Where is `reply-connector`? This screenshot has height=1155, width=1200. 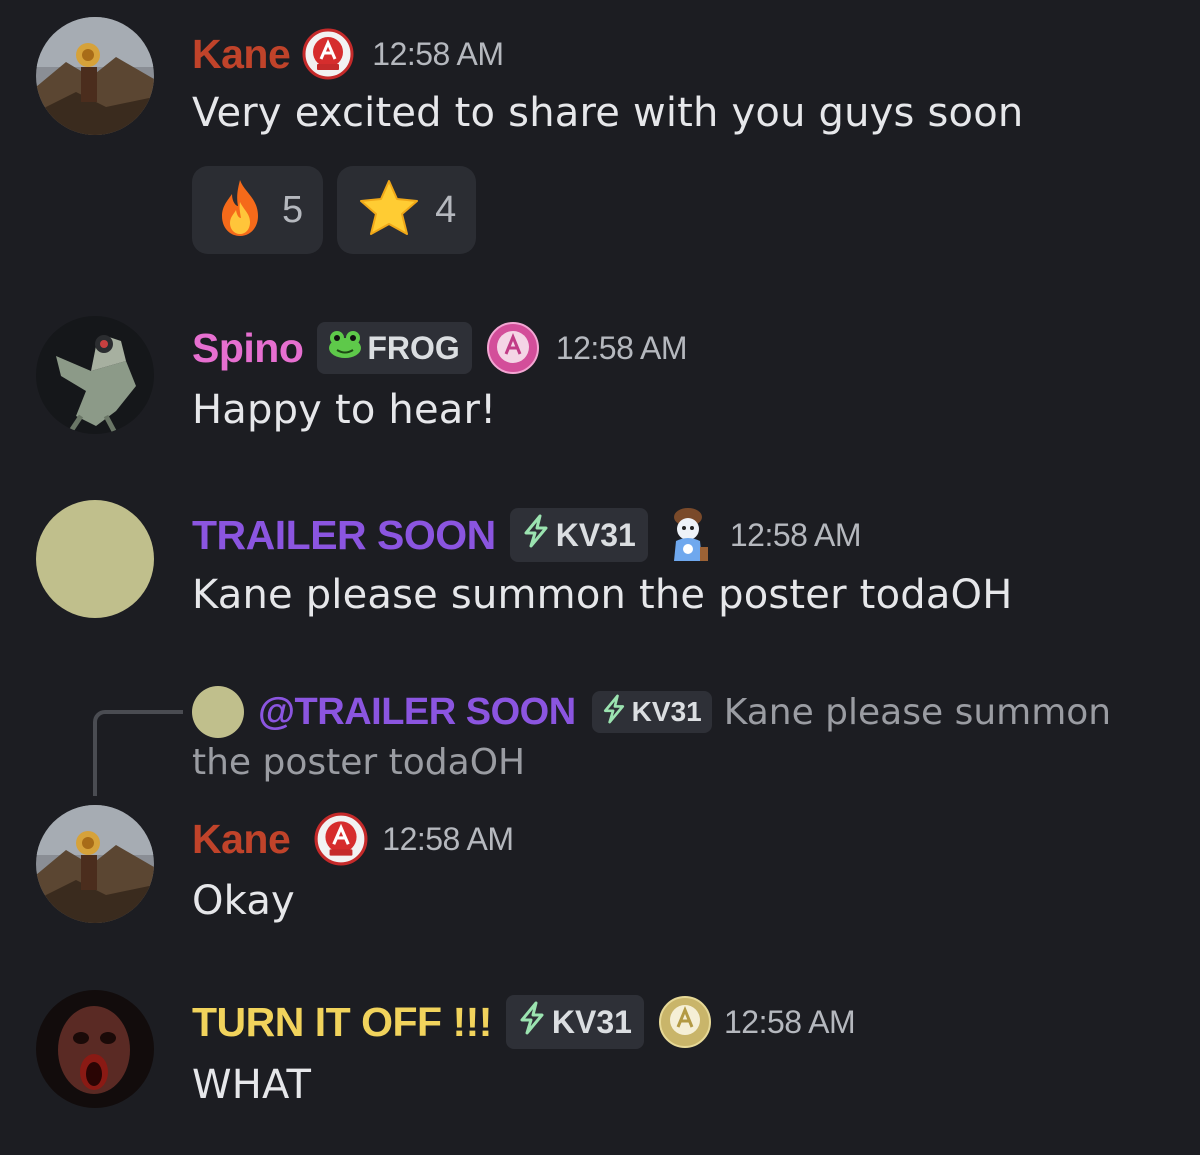
reply-connector is located at coordinates (138, 753).